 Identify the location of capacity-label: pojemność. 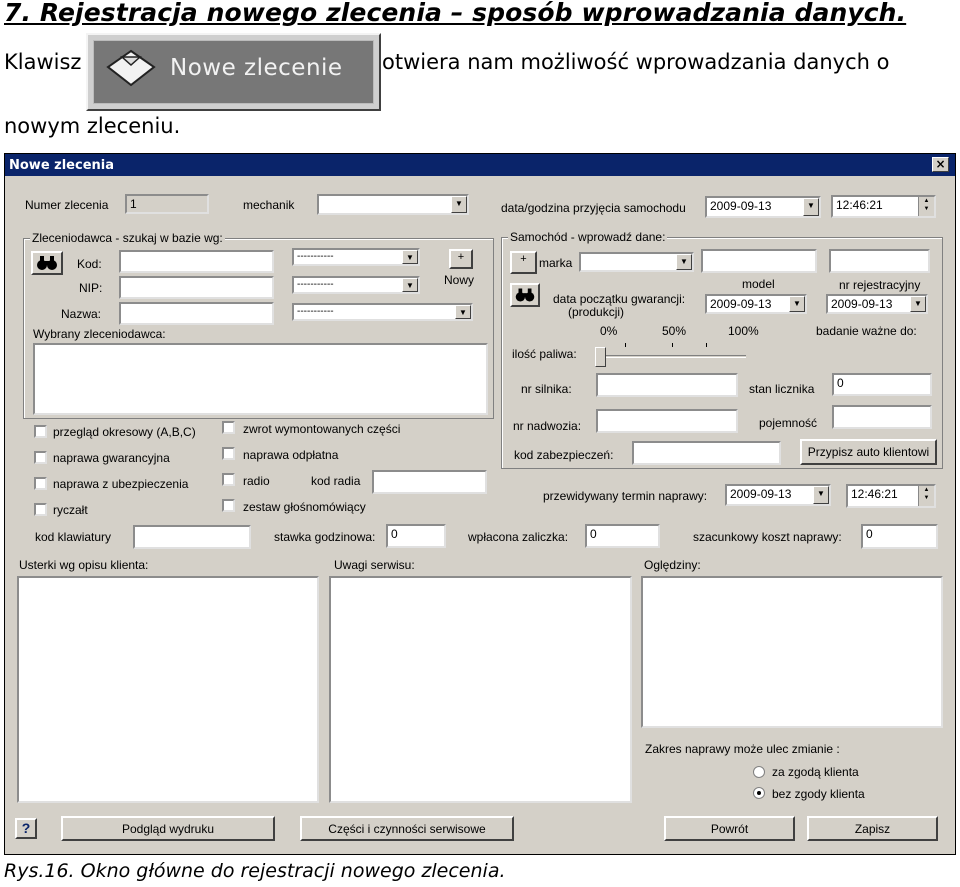
(788, 423).